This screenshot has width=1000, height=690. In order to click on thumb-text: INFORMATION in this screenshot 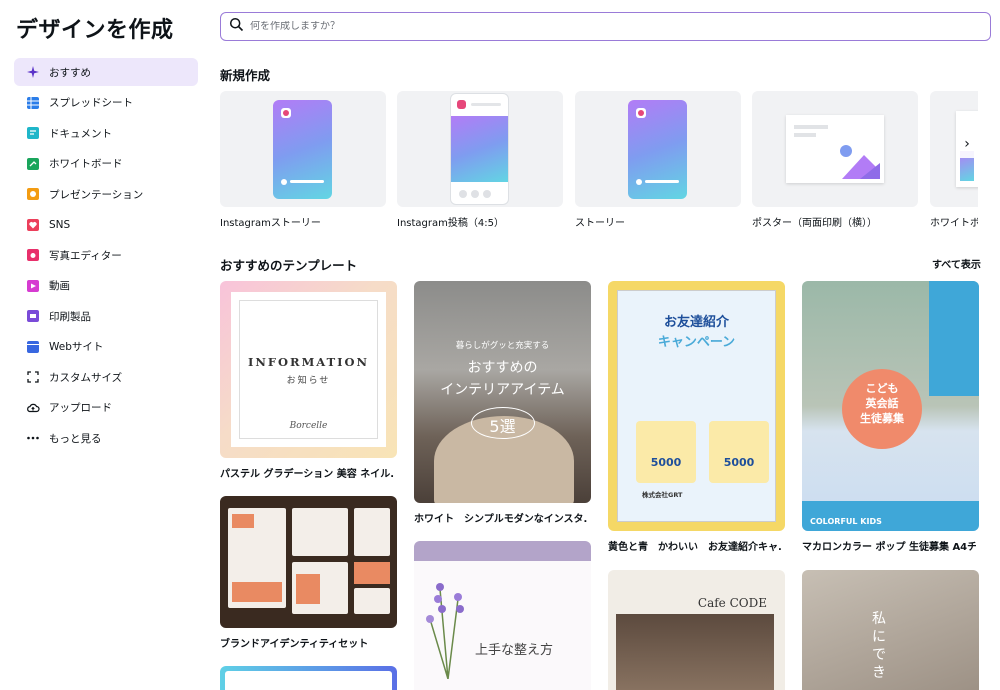, I will do `click(308, 362)`.